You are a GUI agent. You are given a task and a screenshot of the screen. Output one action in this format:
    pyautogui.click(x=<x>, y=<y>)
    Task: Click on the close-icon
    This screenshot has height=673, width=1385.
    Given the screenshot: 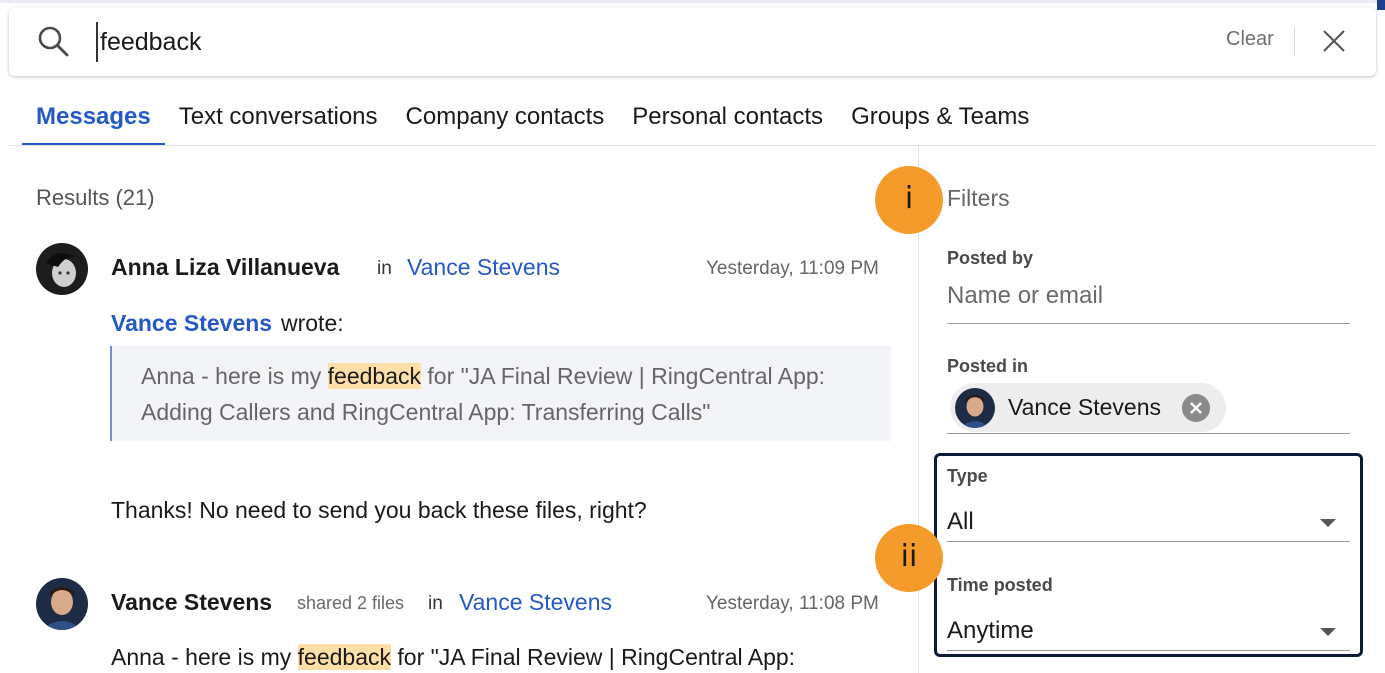 What is the action you would take?
    pyautogui.click(x=1334, y=41)
    